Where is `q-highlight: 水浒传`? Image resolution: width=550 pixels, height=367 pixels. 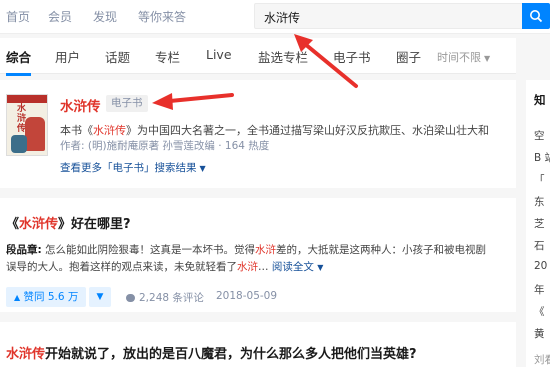 q-highlight: 水浒传 is located at coordinates (39, 224).